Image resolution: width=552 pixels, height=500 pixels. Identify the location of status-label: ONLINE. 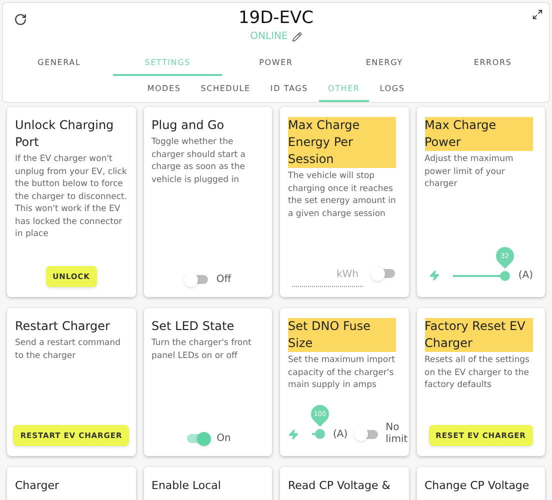
(269, 37).